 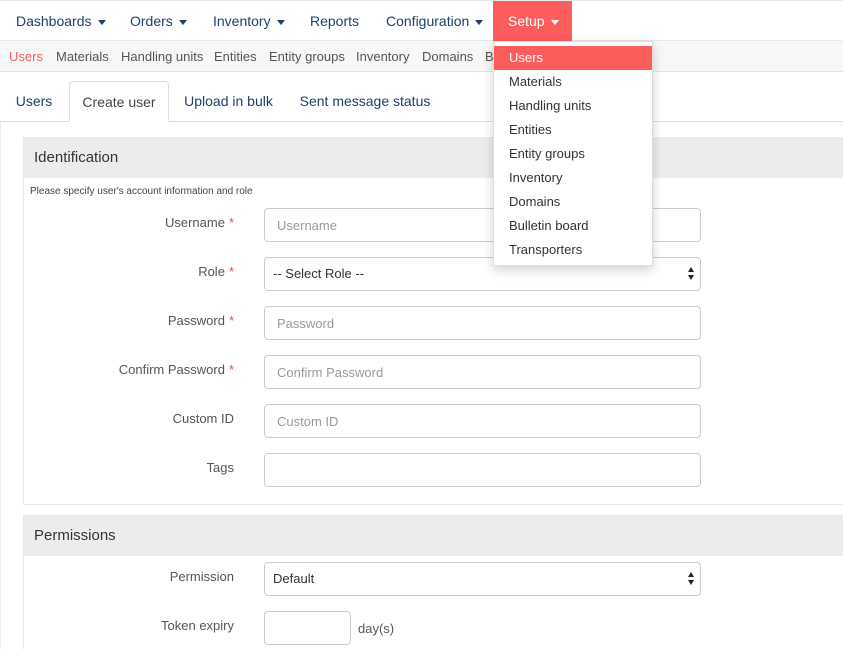 I want to click on nav-inventory: Inventory, so click(x=249, y=21).